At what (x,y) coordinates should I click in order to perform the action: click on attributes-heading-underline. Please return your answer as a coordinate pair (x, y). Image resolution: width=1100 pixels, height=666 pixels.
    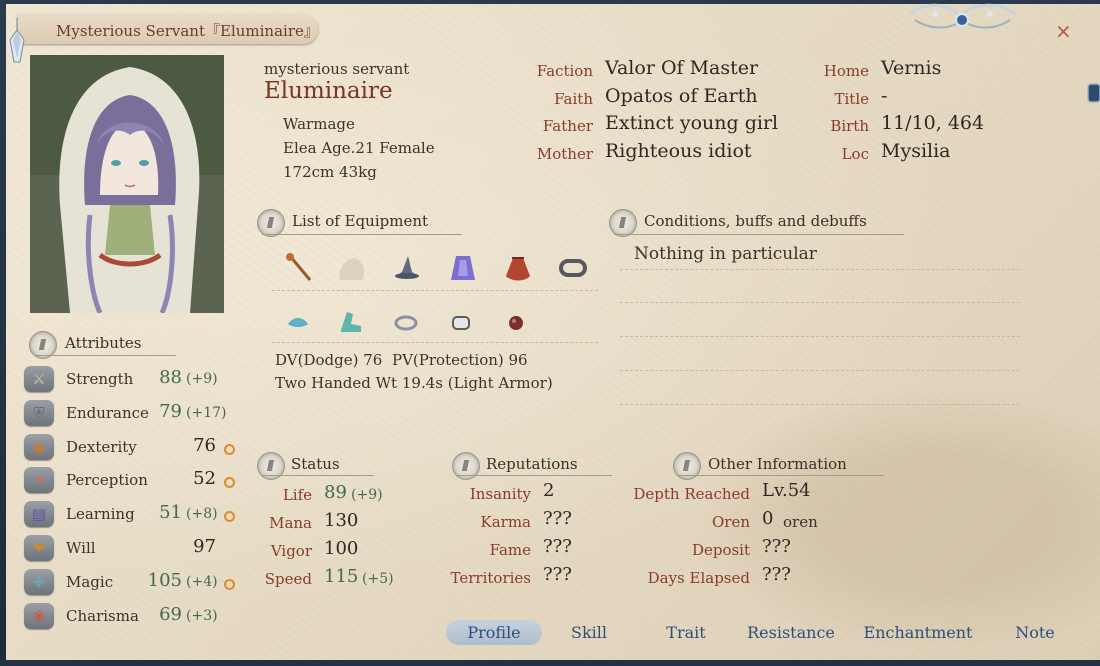
    Looking at the image, I should click on (105, 355).